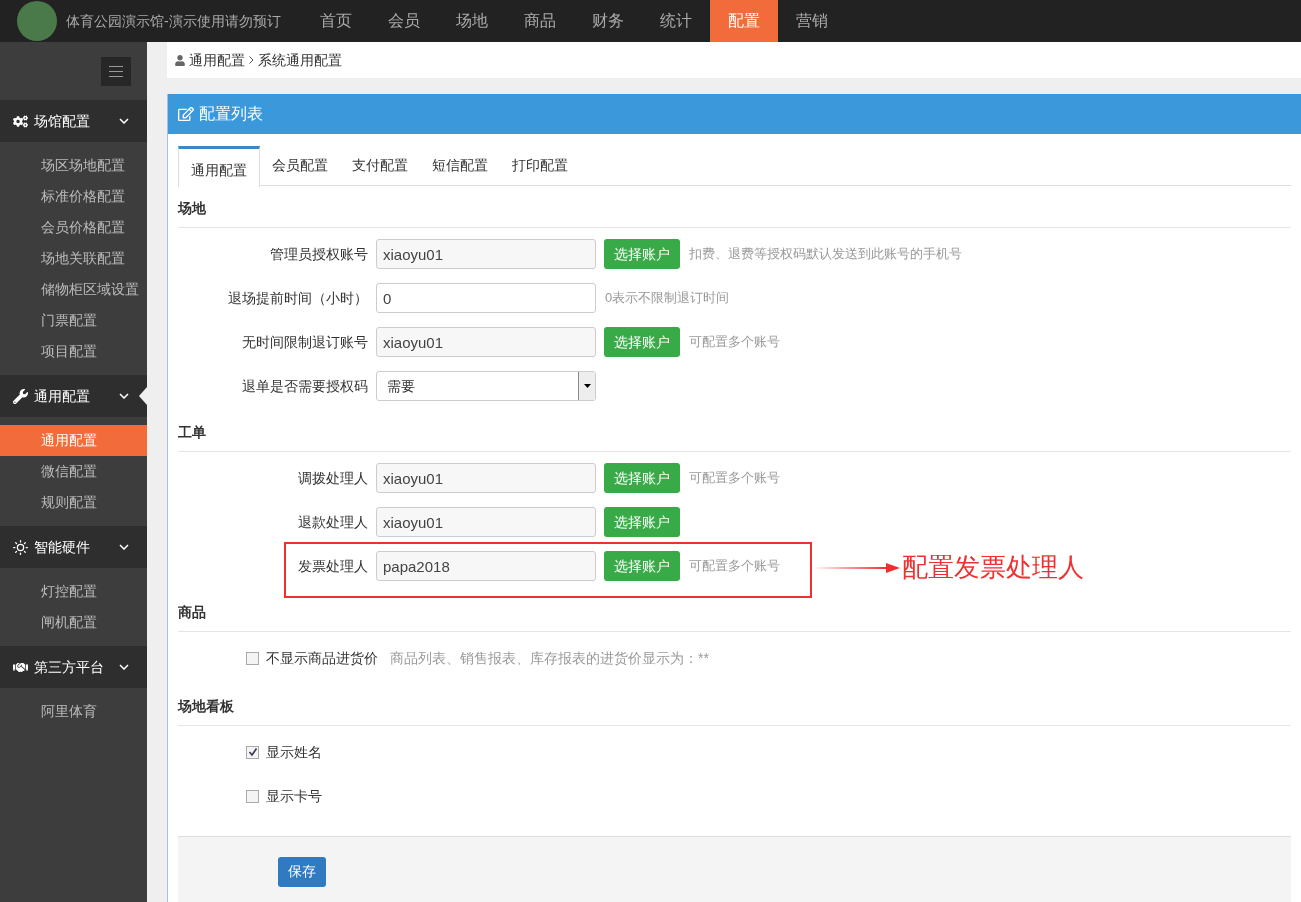 Image resolution: width=1301 pixels, height=902 pixels. Describe the element at coordinates (217, 60) in the screenshot. I see `breadcrumb-item: 通用配置` at that location.